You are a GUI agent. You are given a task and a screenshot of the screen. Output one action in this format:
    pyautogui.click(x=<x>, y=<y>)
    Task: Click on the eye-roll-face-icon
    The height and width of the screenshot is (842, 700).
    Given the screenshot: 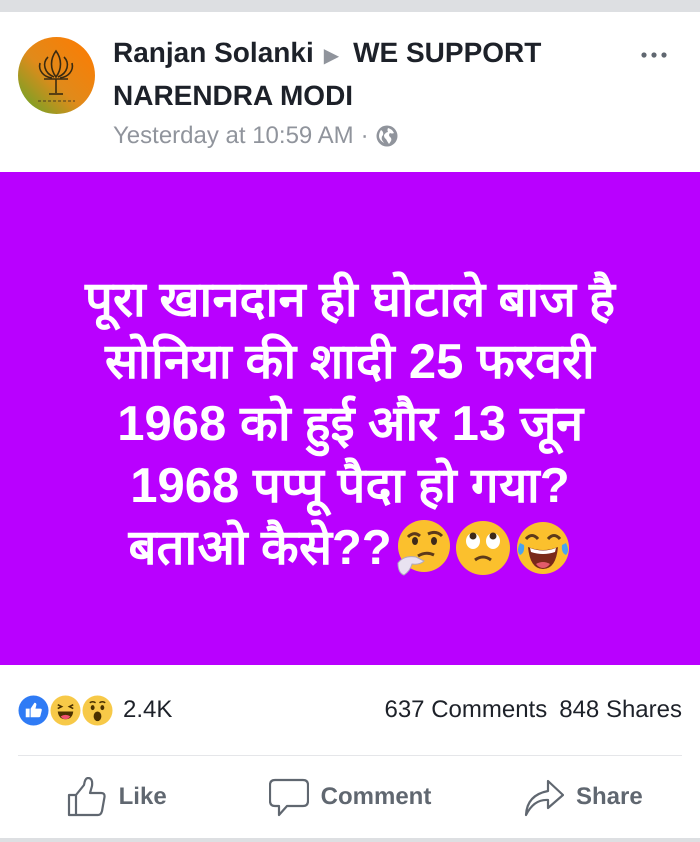 What is the action you would take?
    pyautogui.click(x=483, y=547)
    